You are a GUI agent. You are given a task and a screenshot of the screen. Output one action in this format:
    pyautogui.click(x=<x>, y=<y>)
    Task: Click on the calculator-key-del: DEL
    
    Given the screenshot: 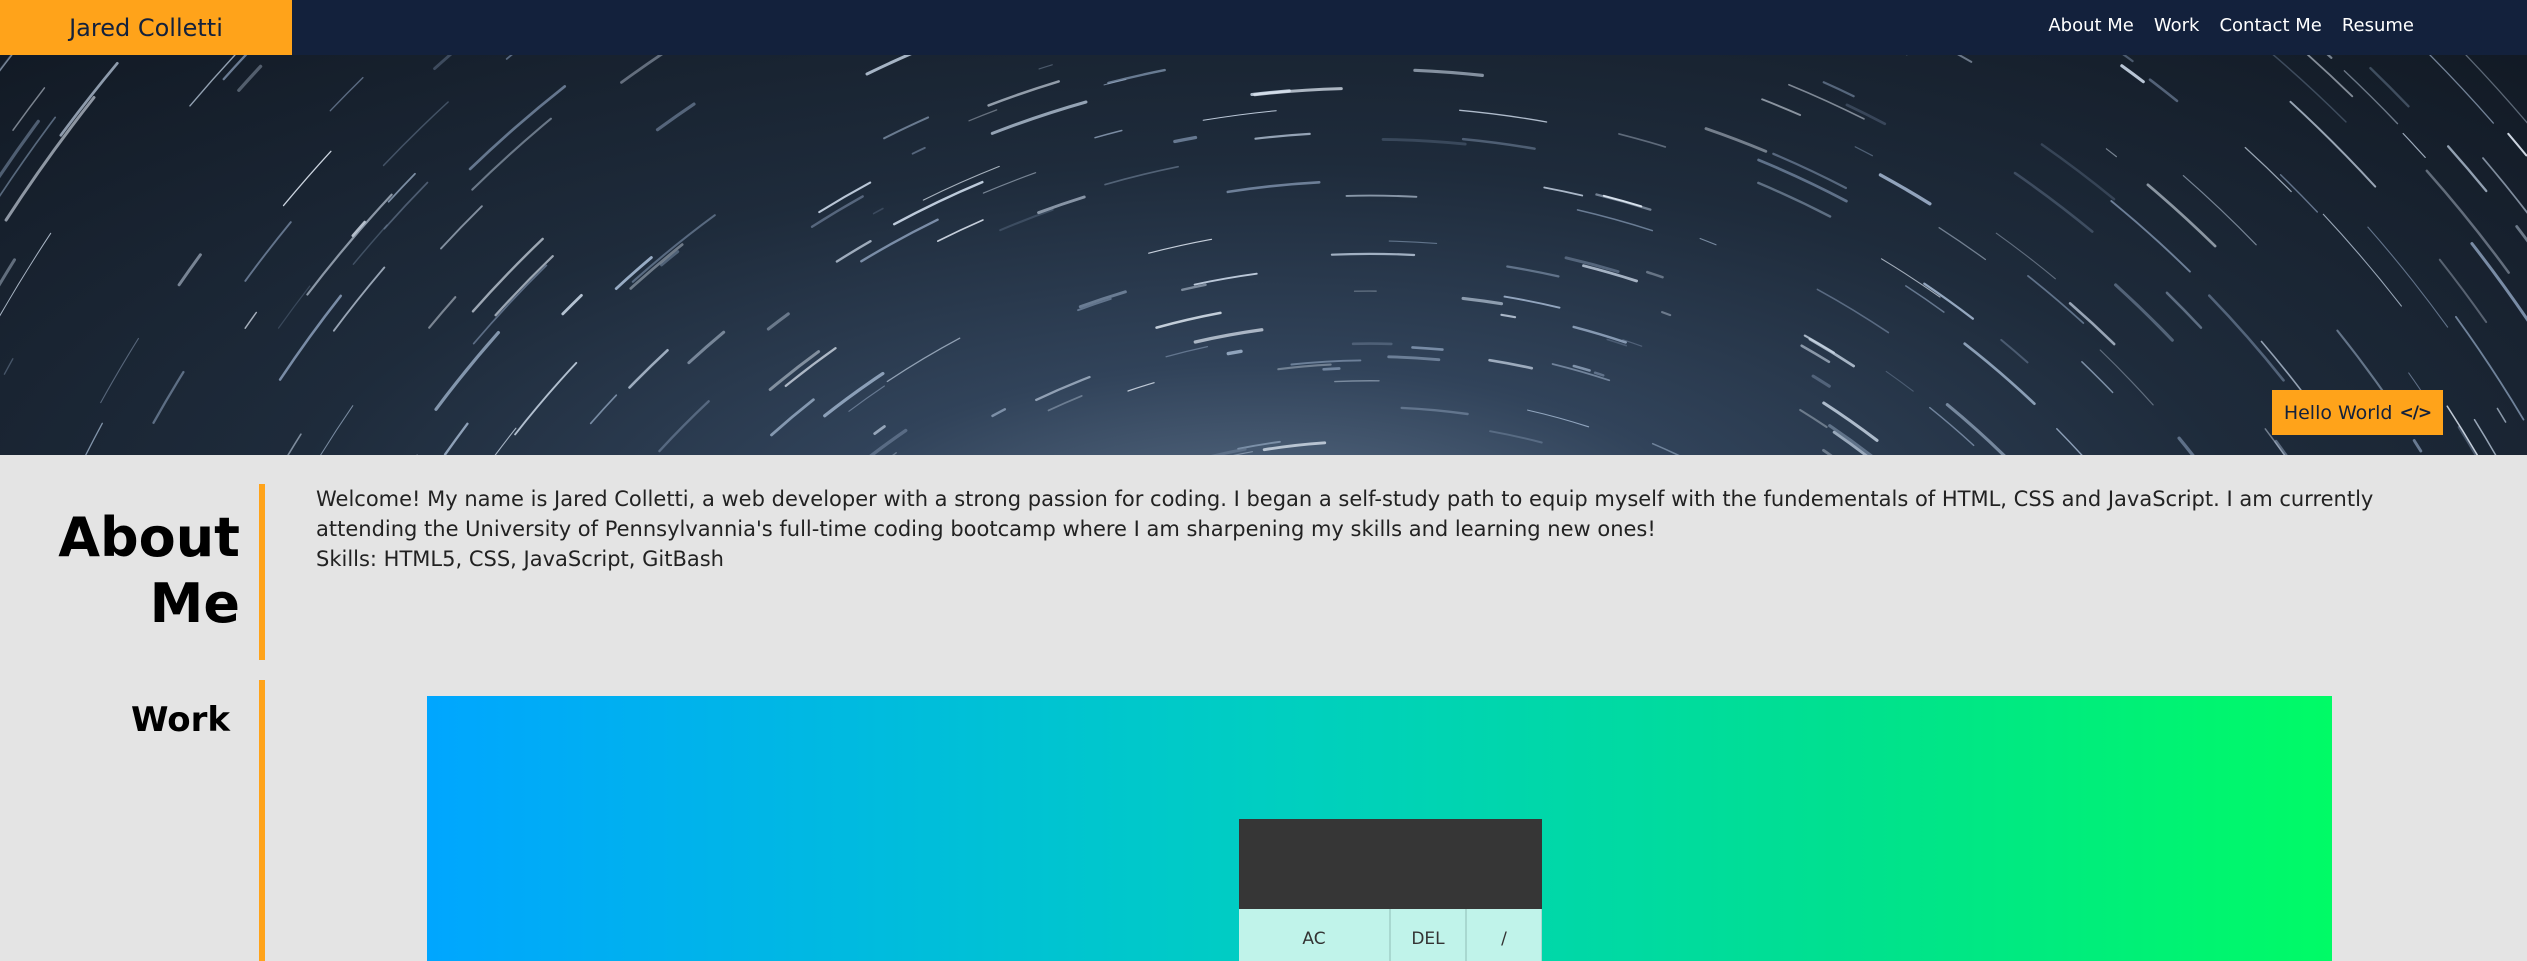 What is the action you would take?
    pyautogui.click(x=1428, y=935)
    